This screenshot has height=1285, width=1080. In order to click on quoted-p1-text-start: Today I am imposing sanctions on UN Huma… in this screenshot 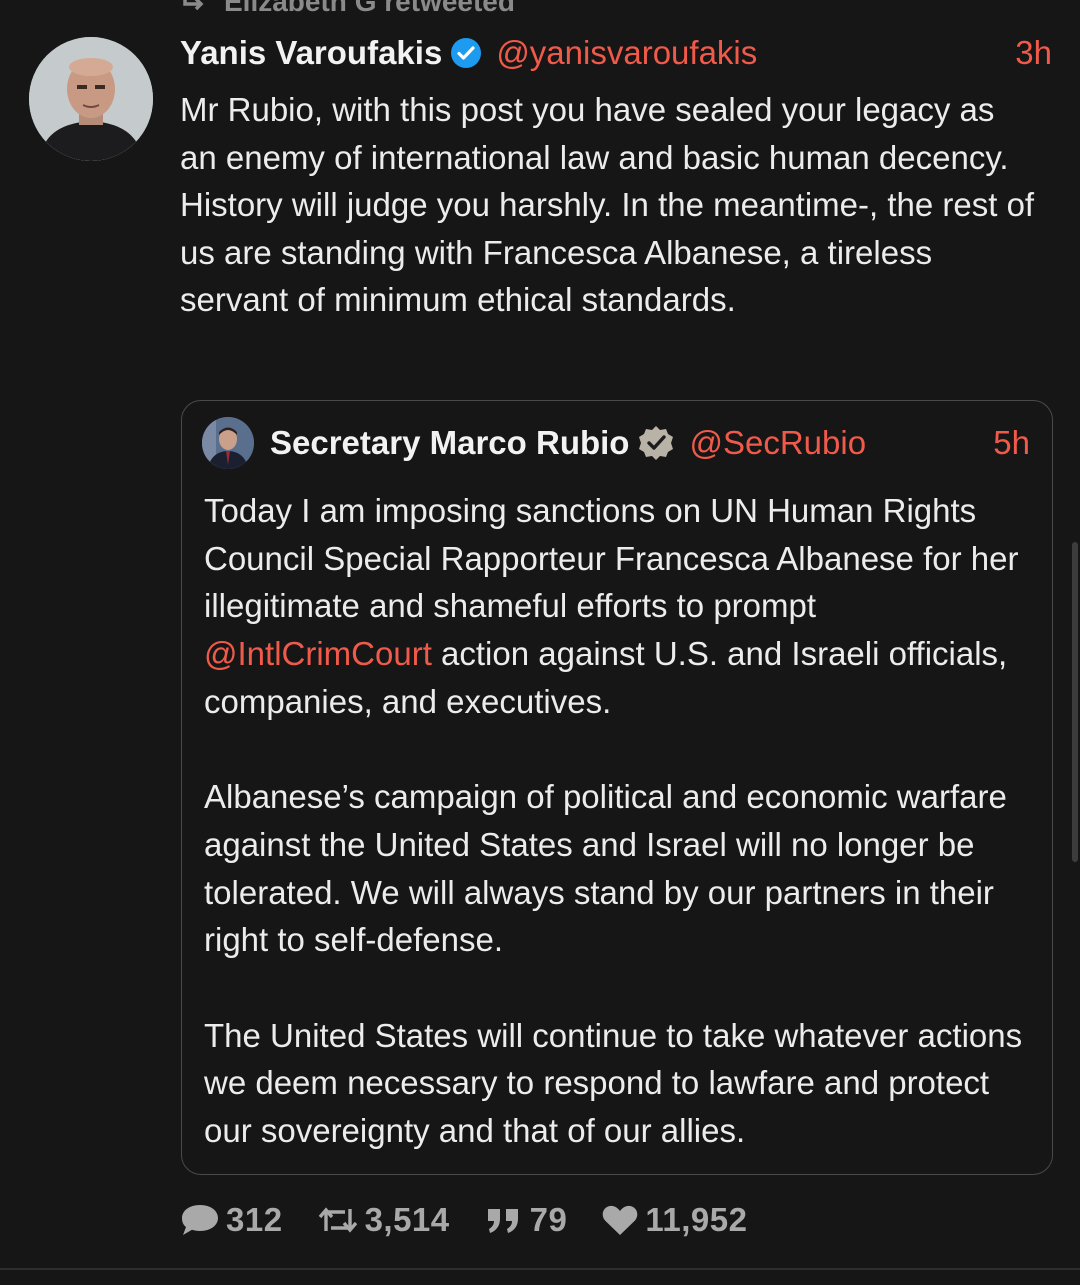, I will do `click(611, 558)`.